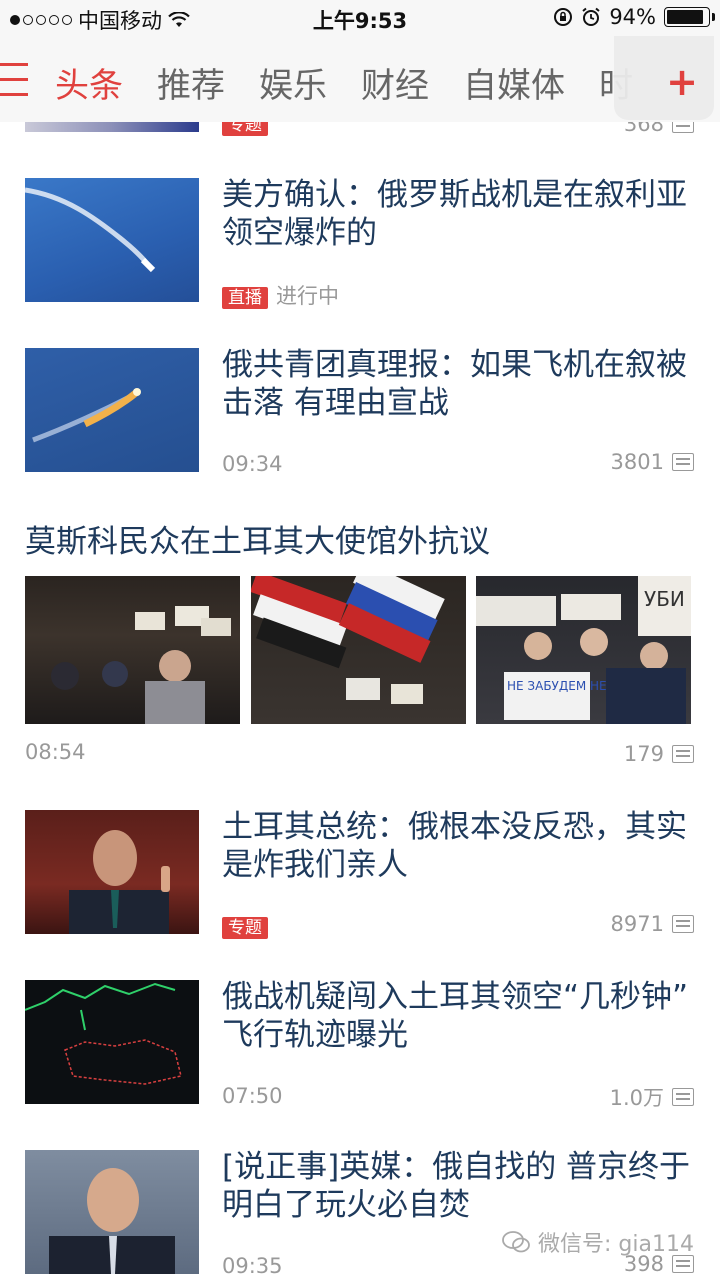 The image size is (720, 1280). Describe the element at coordinates (252, 1266) in the screenshot. I see `news-time: 09:35` at that location.